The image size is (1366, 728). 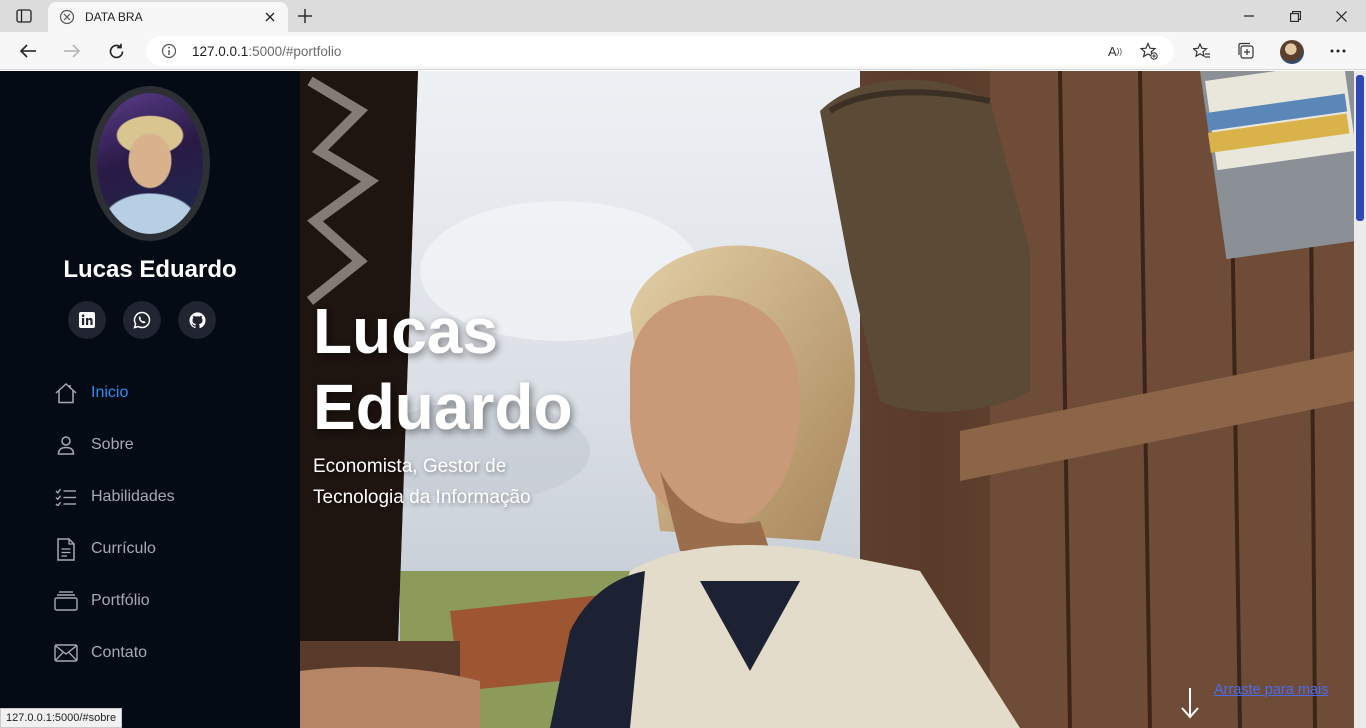 What do you see at coordinates (66, 497) in the screenshot?
I see `list-check-icon` at bounding box center [66, 497].